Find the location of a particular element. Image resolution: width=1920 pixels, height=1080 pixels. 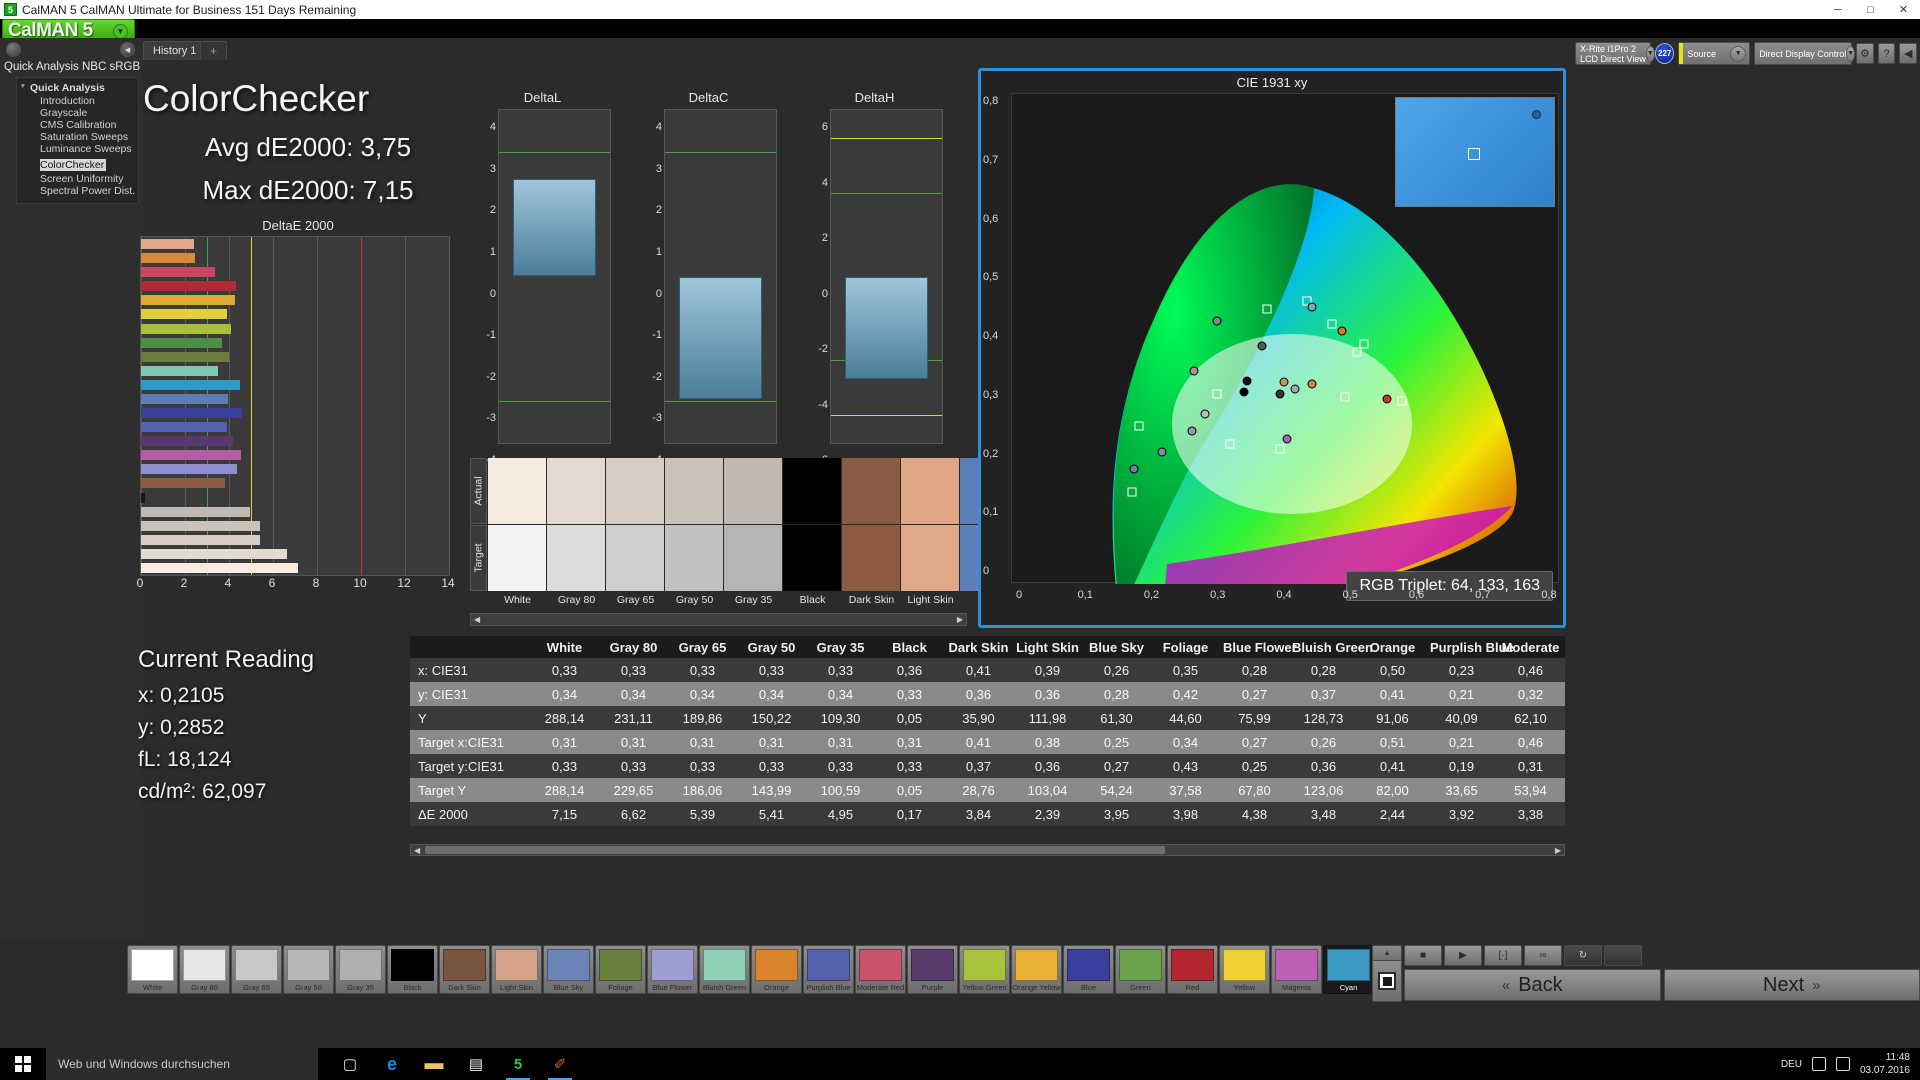

volume-icon is located at coordinates (1842, 1064).